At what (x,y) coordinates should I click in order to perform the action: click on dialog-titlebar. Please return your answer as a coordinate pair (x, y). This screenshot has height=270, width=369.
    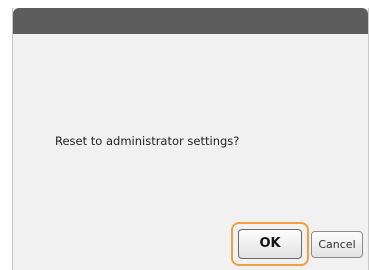
    Looking at the image, I should click on (190, 21).